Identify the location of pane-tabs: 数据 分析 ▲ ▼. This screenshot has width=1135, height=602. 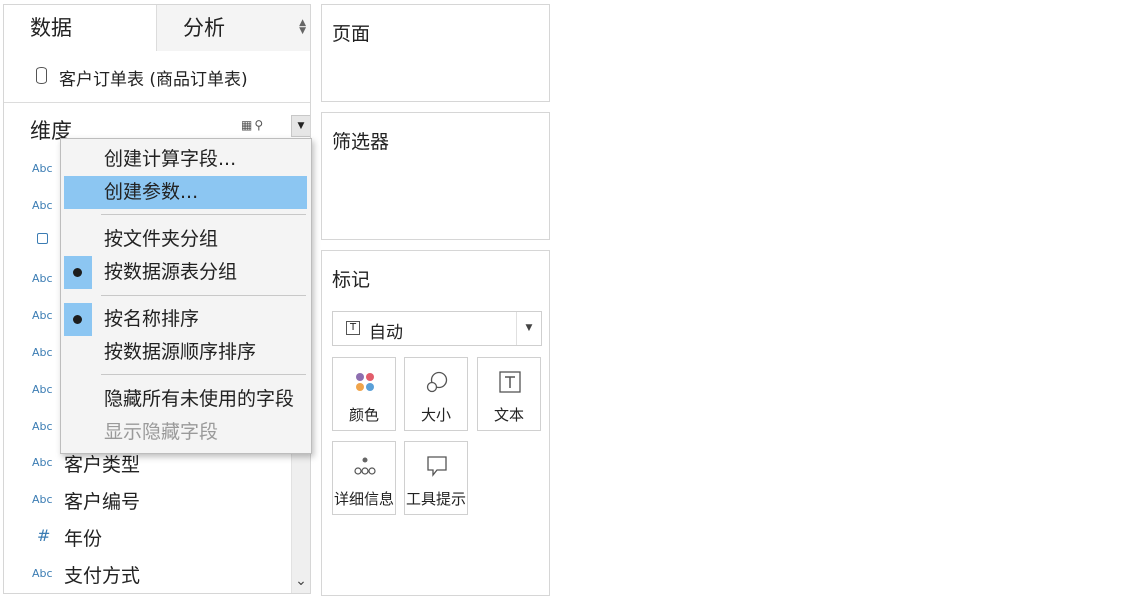
(157, 28).